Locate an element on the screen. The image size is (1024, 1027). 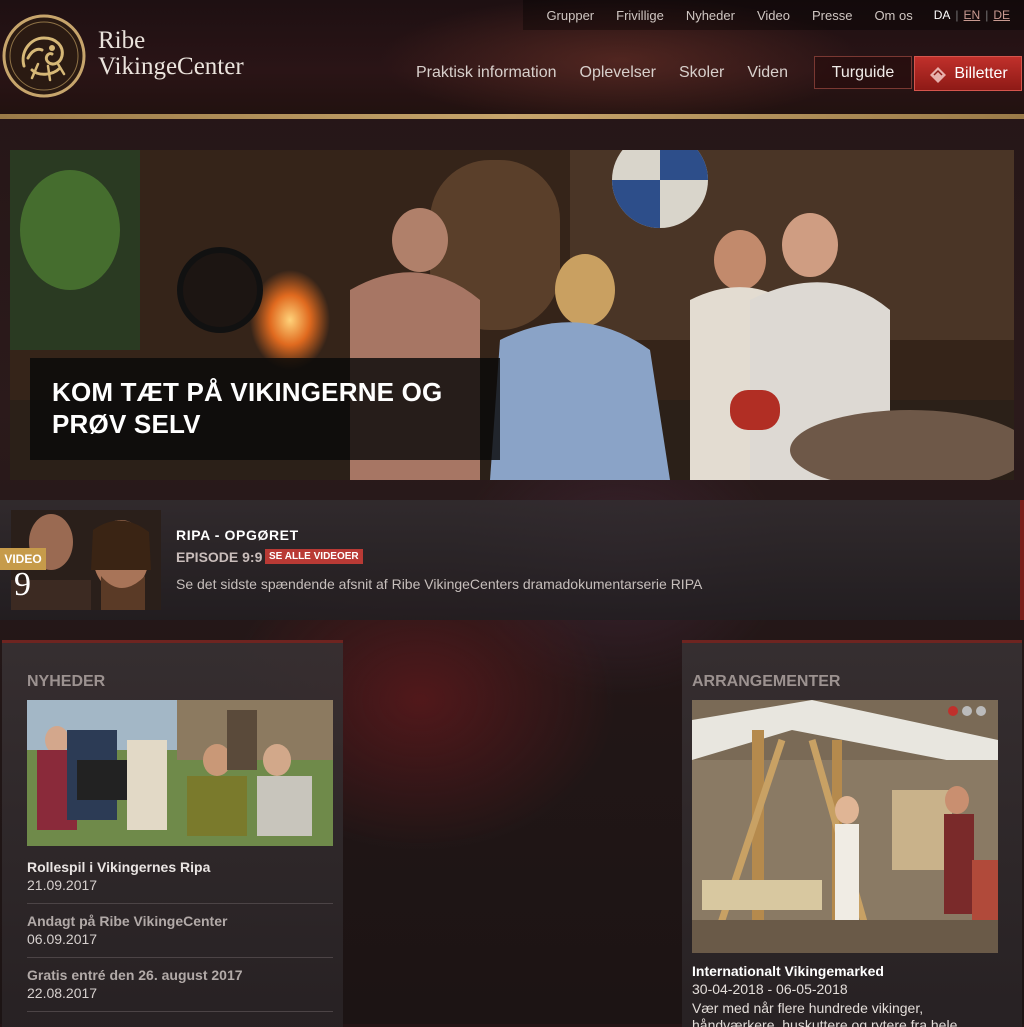
news-item-date: 06.09.2017 is located at coordinates (62, 939).